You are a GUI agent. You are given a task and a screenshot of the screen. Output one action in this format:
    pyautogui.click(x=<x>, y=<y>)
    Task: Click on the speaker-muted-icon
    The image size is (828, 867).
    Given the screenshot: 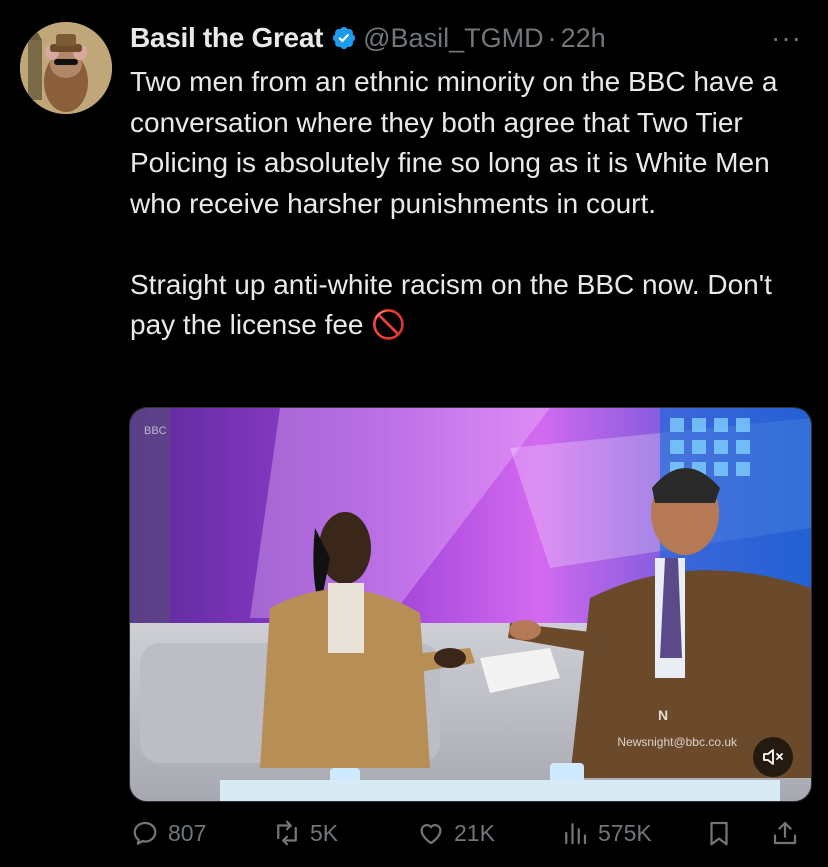 What is the action you would take?
    pyautogui.click(x=773, y=757)
    